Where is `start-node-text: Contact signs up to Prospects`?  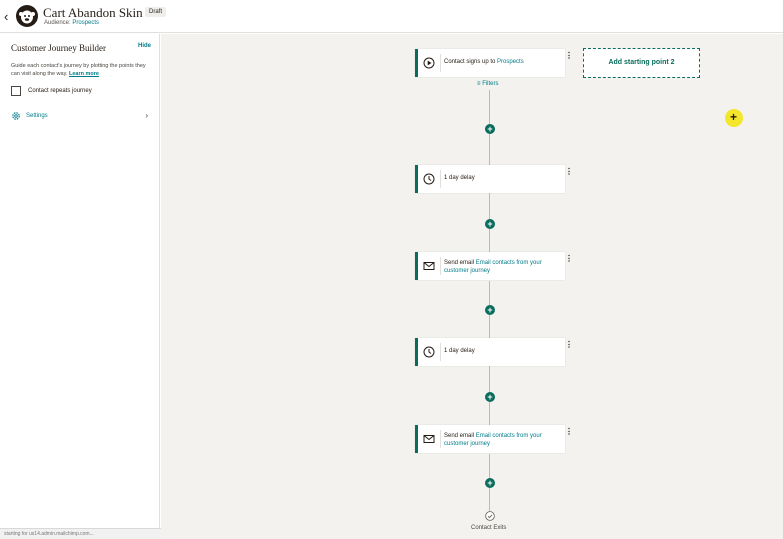 start-node-text: Contact signs up to Prospects is located at coordinates (503, 62).